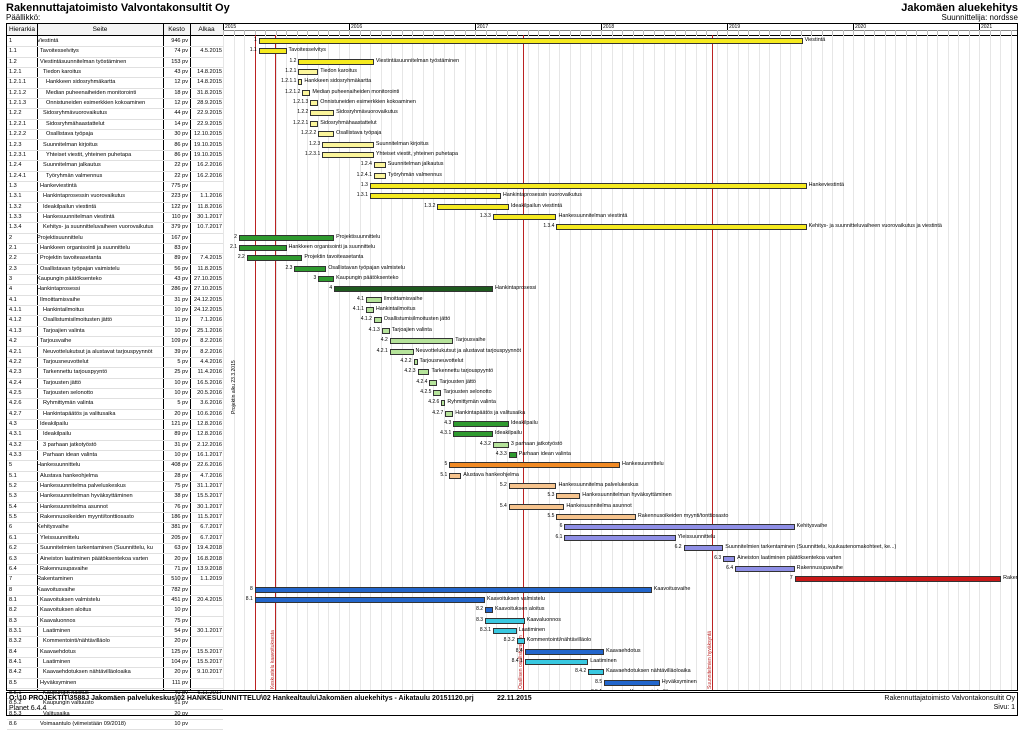 This screenshot has width=1024, height=730. What do you see at coordinates (70, 206) in the screenshot?
I see `task-name: Ideakilpailun viestintä` at bounding box center [70, 206].